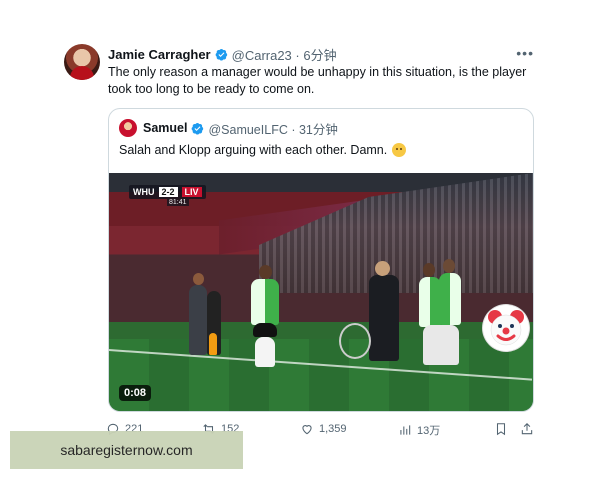 The height and width of the screenshot is (480, 600). What do you see at coordinates (501, 429) in the screenshot?
I see `bookmark-icon` at bounding box center [501, 429].